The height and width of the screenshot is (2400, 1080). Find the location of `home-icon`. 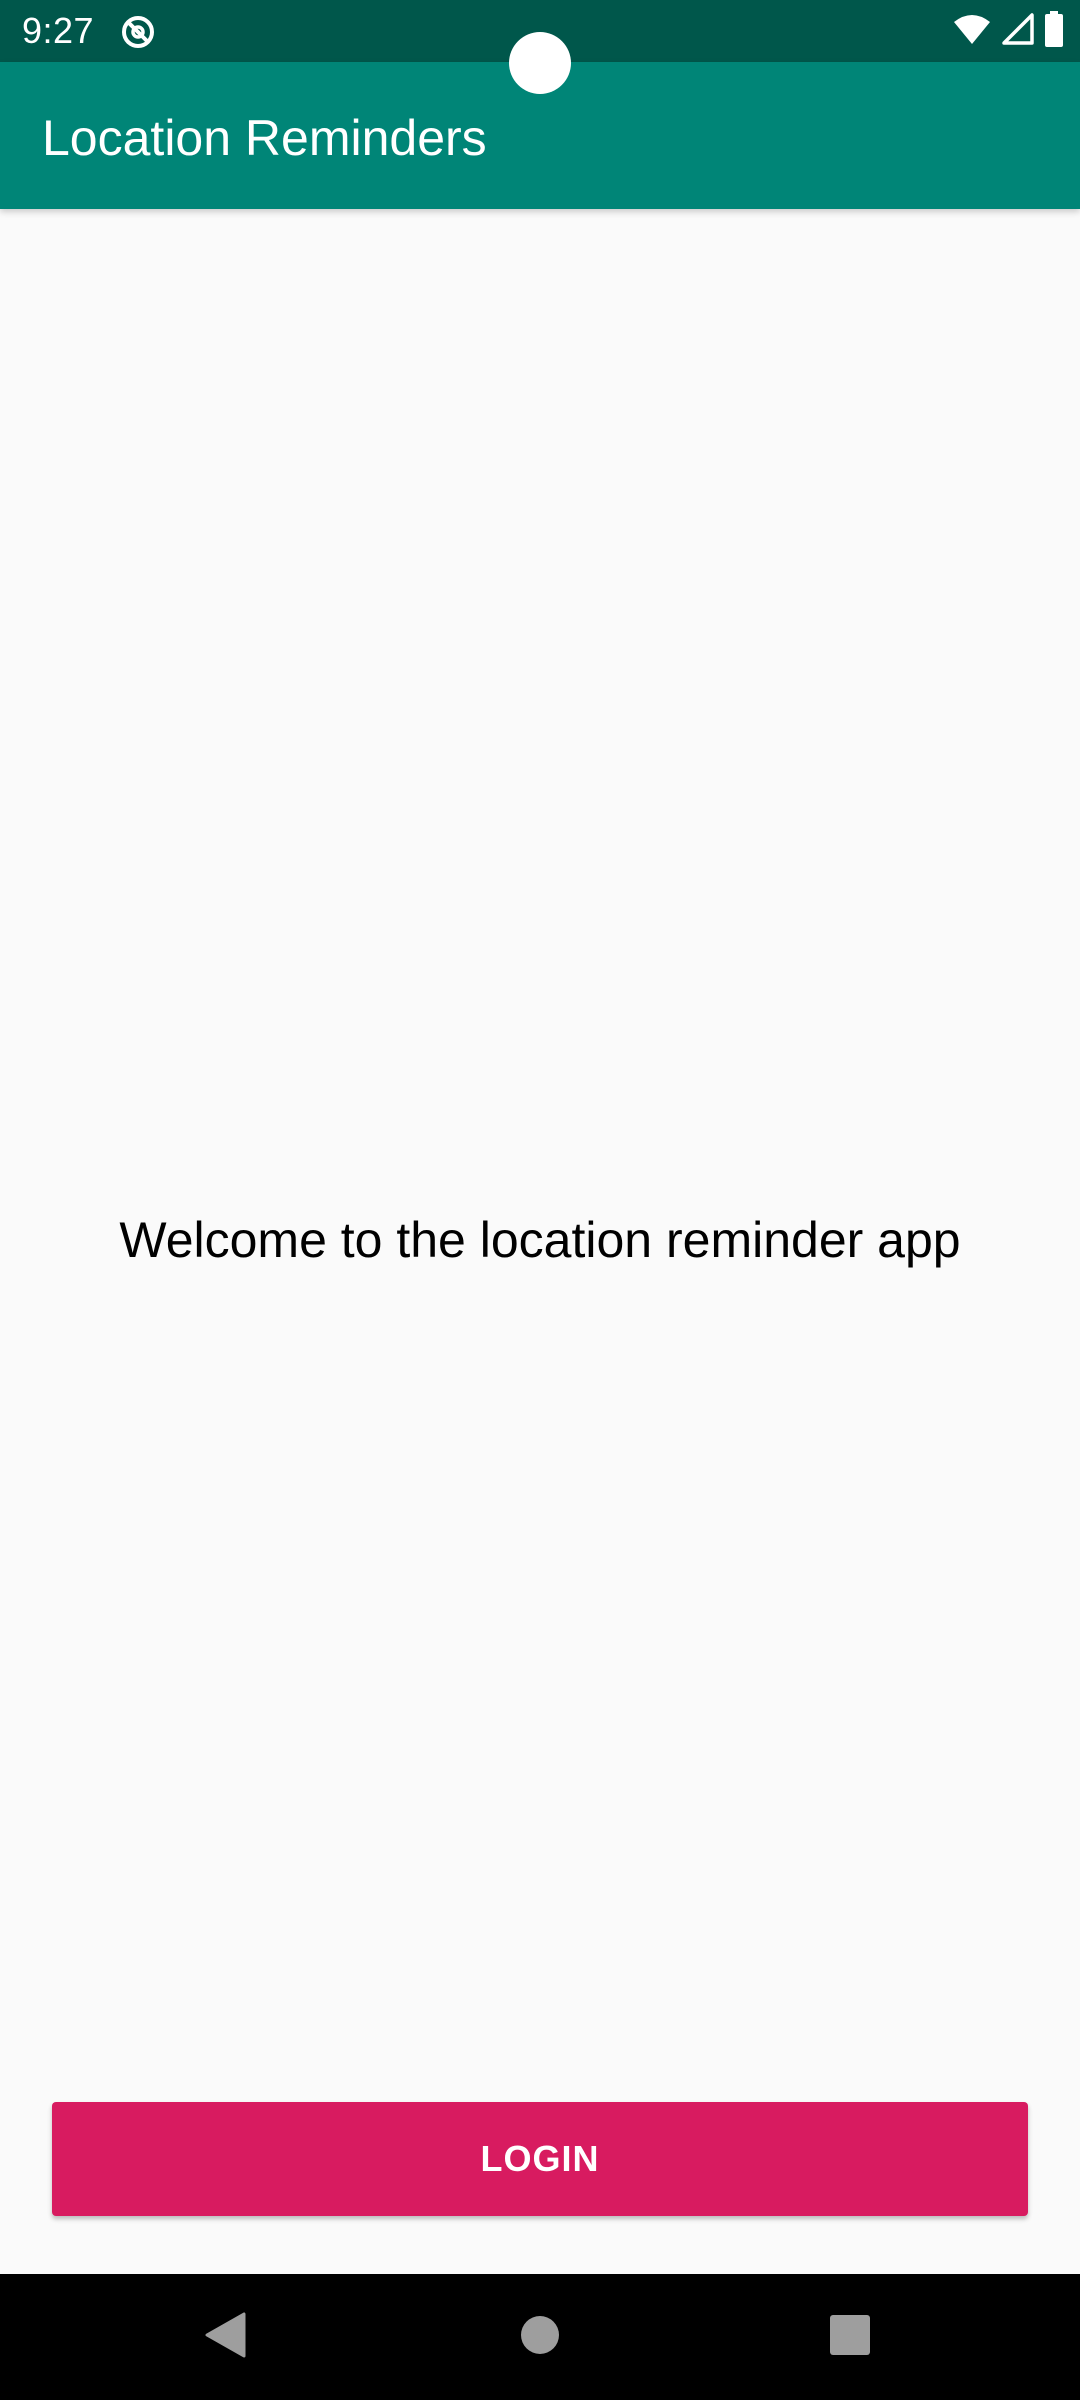

home-icon is located at coordinates (540, 2337).